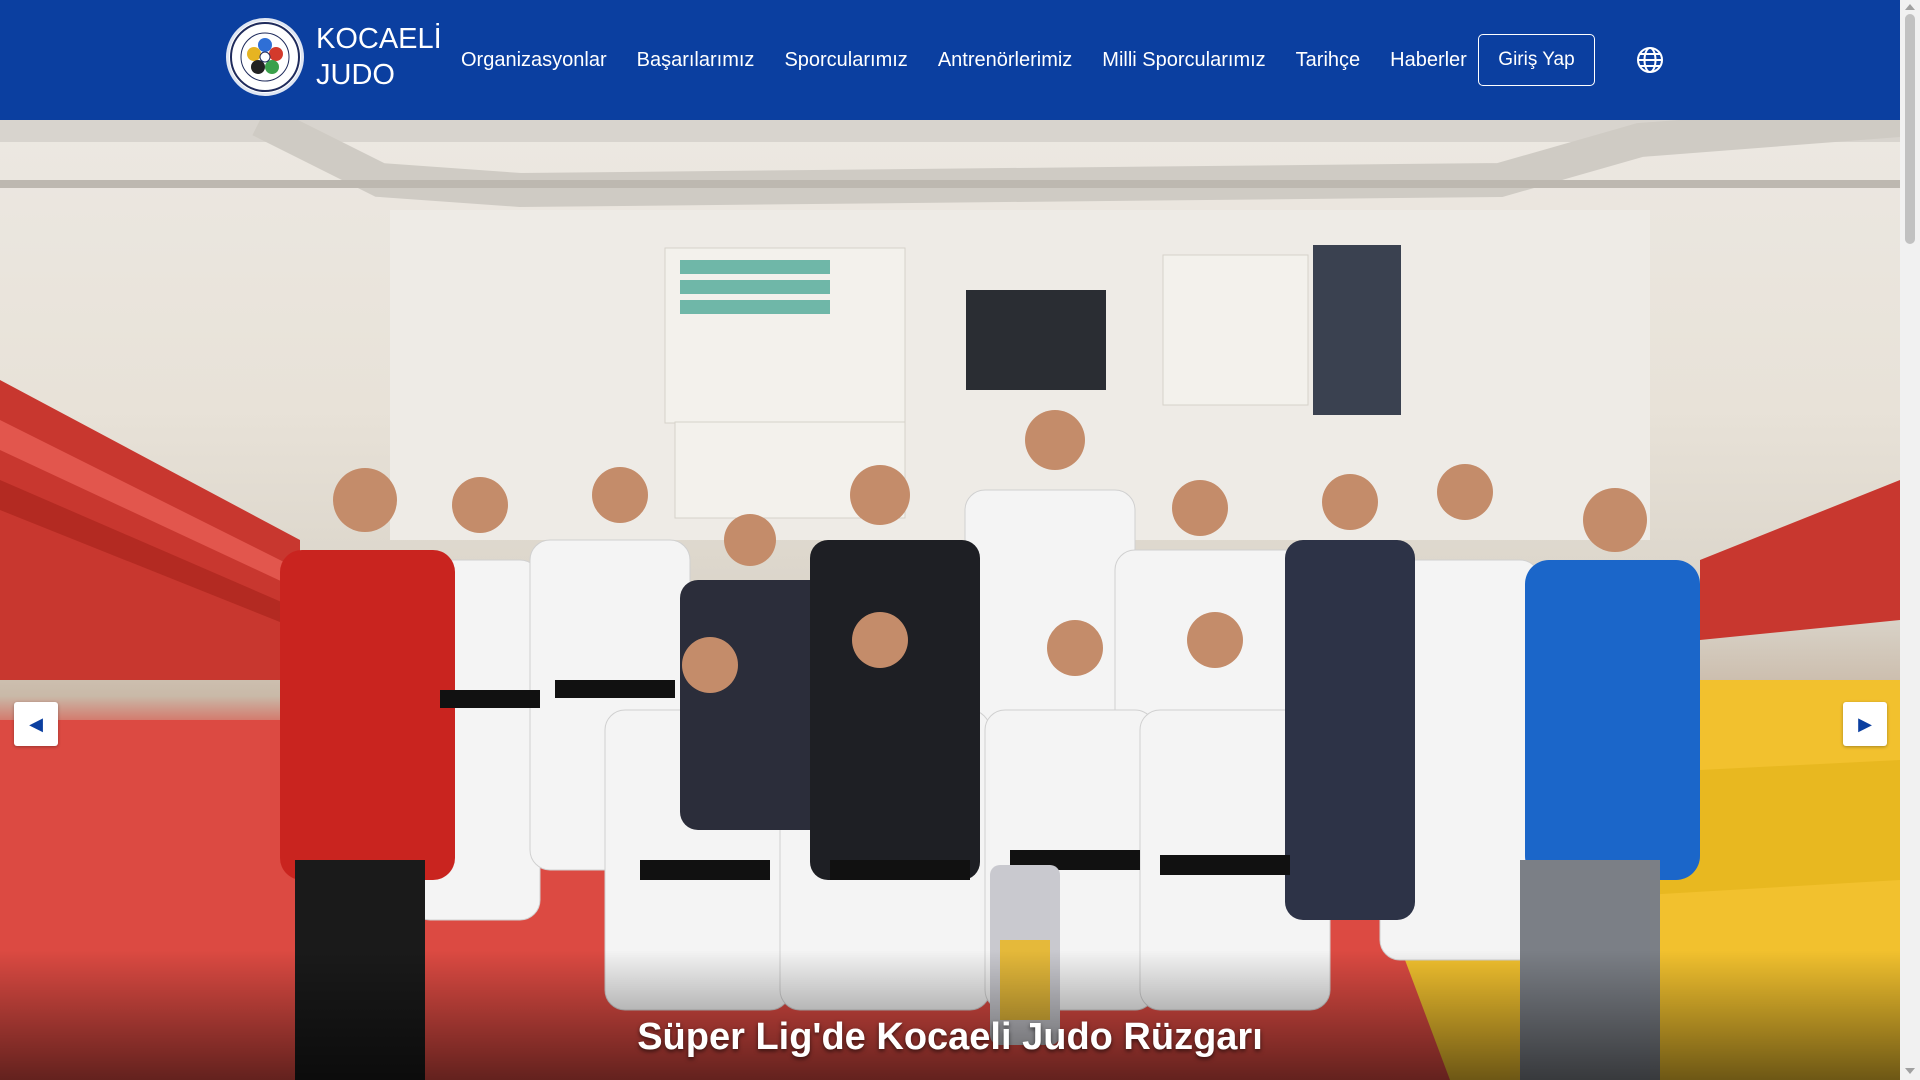  I want to click on nav-organizasyonlar: Organizasyonlar, so click(534, 60).